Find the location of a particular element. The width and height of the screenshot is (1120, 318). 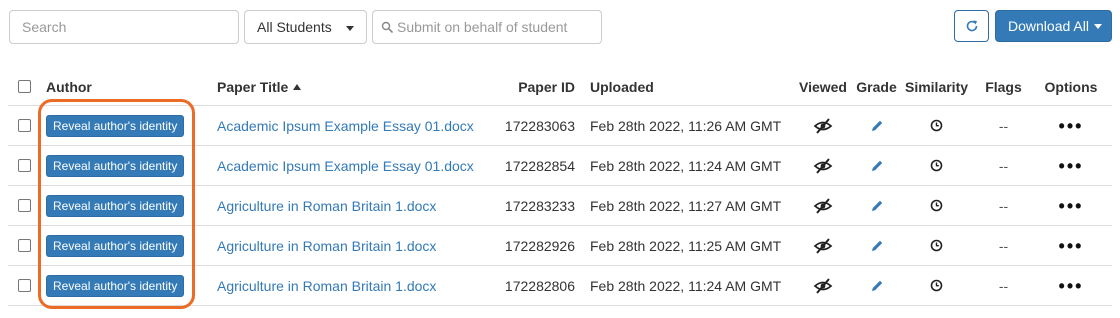

paper-id: 172283233 is located at coordinates (539, 205).